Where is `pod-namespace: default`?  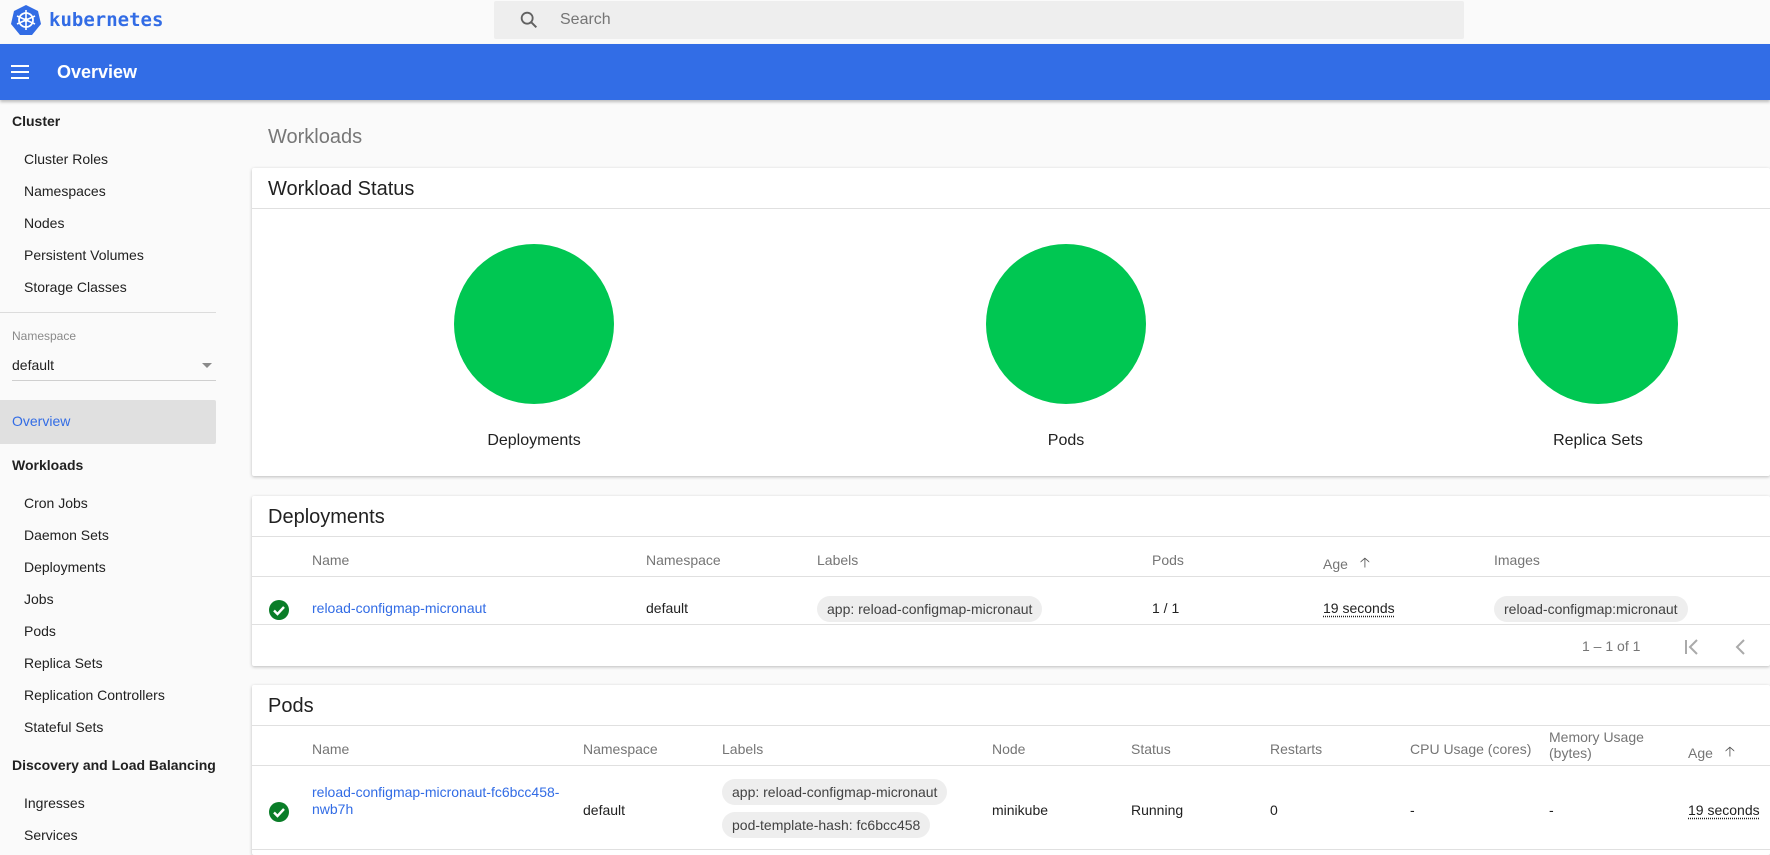 pod-namespace: default is located at coordinates (604, 810).